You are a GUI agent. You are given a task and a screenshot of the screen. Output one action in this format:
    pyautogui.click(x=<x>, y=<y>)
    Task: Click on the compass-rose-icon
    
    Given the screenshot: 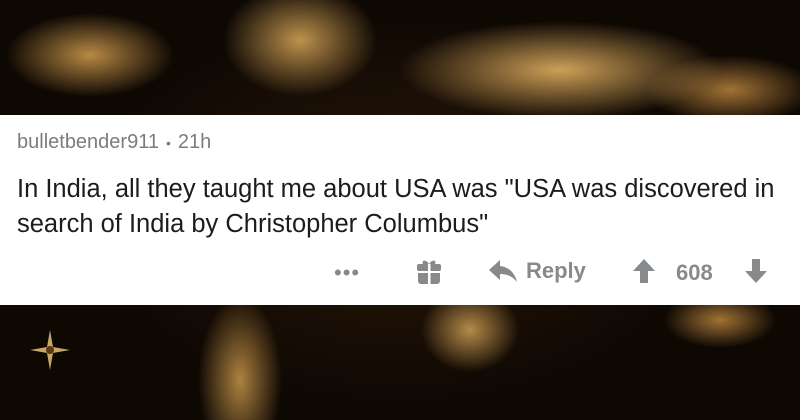 What is the action you would take?
    pyautogui.click(x=50, y=350)
    